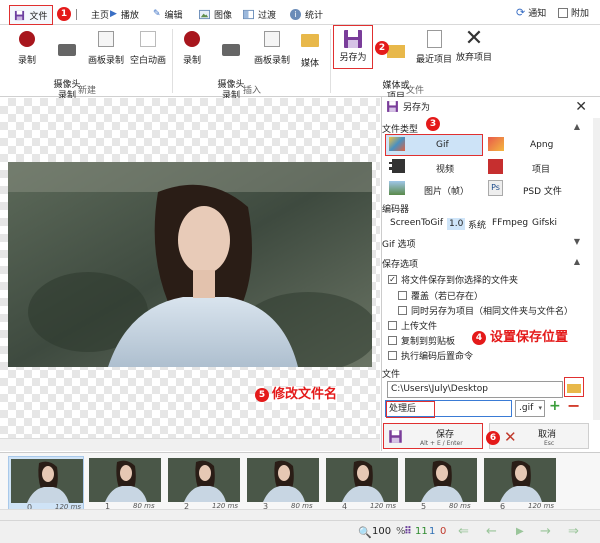 Image resolution: width=600 pixels, height=543 pixels. What do you see at coordinates (262, 395) in the screenshot?
I see `step-badge-5: 5` at bounding box center [262, 395].